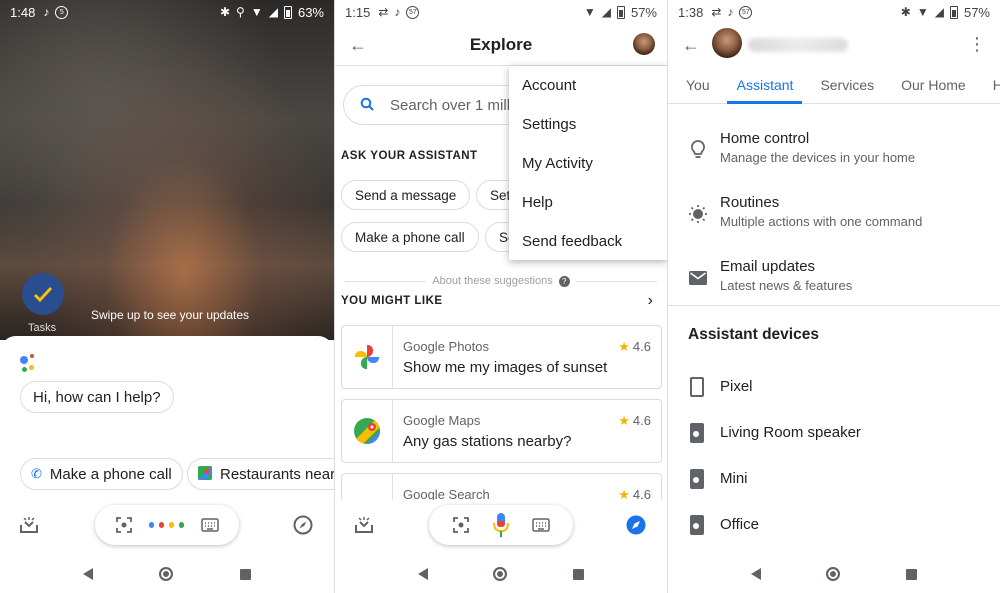 This screenshot has width=1000, height=593. Describe the element at coordinates (588, 124) in the screenshot. I see `menu-item-settings: Settings` at that location.